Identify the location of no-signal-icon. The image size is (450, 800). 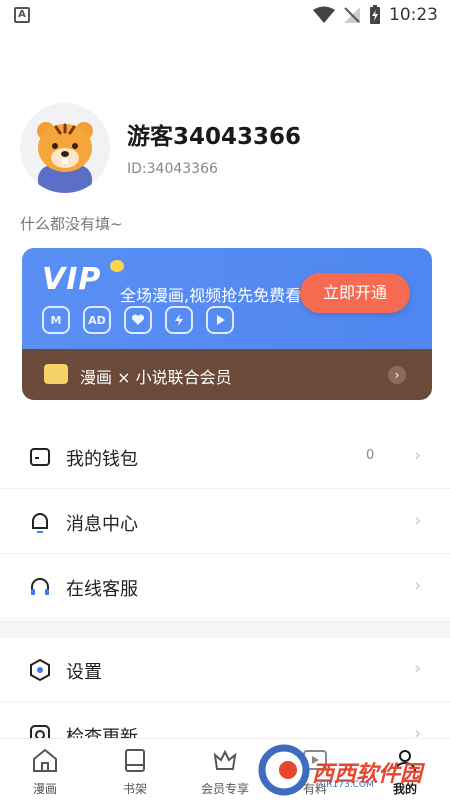
(352, 15).